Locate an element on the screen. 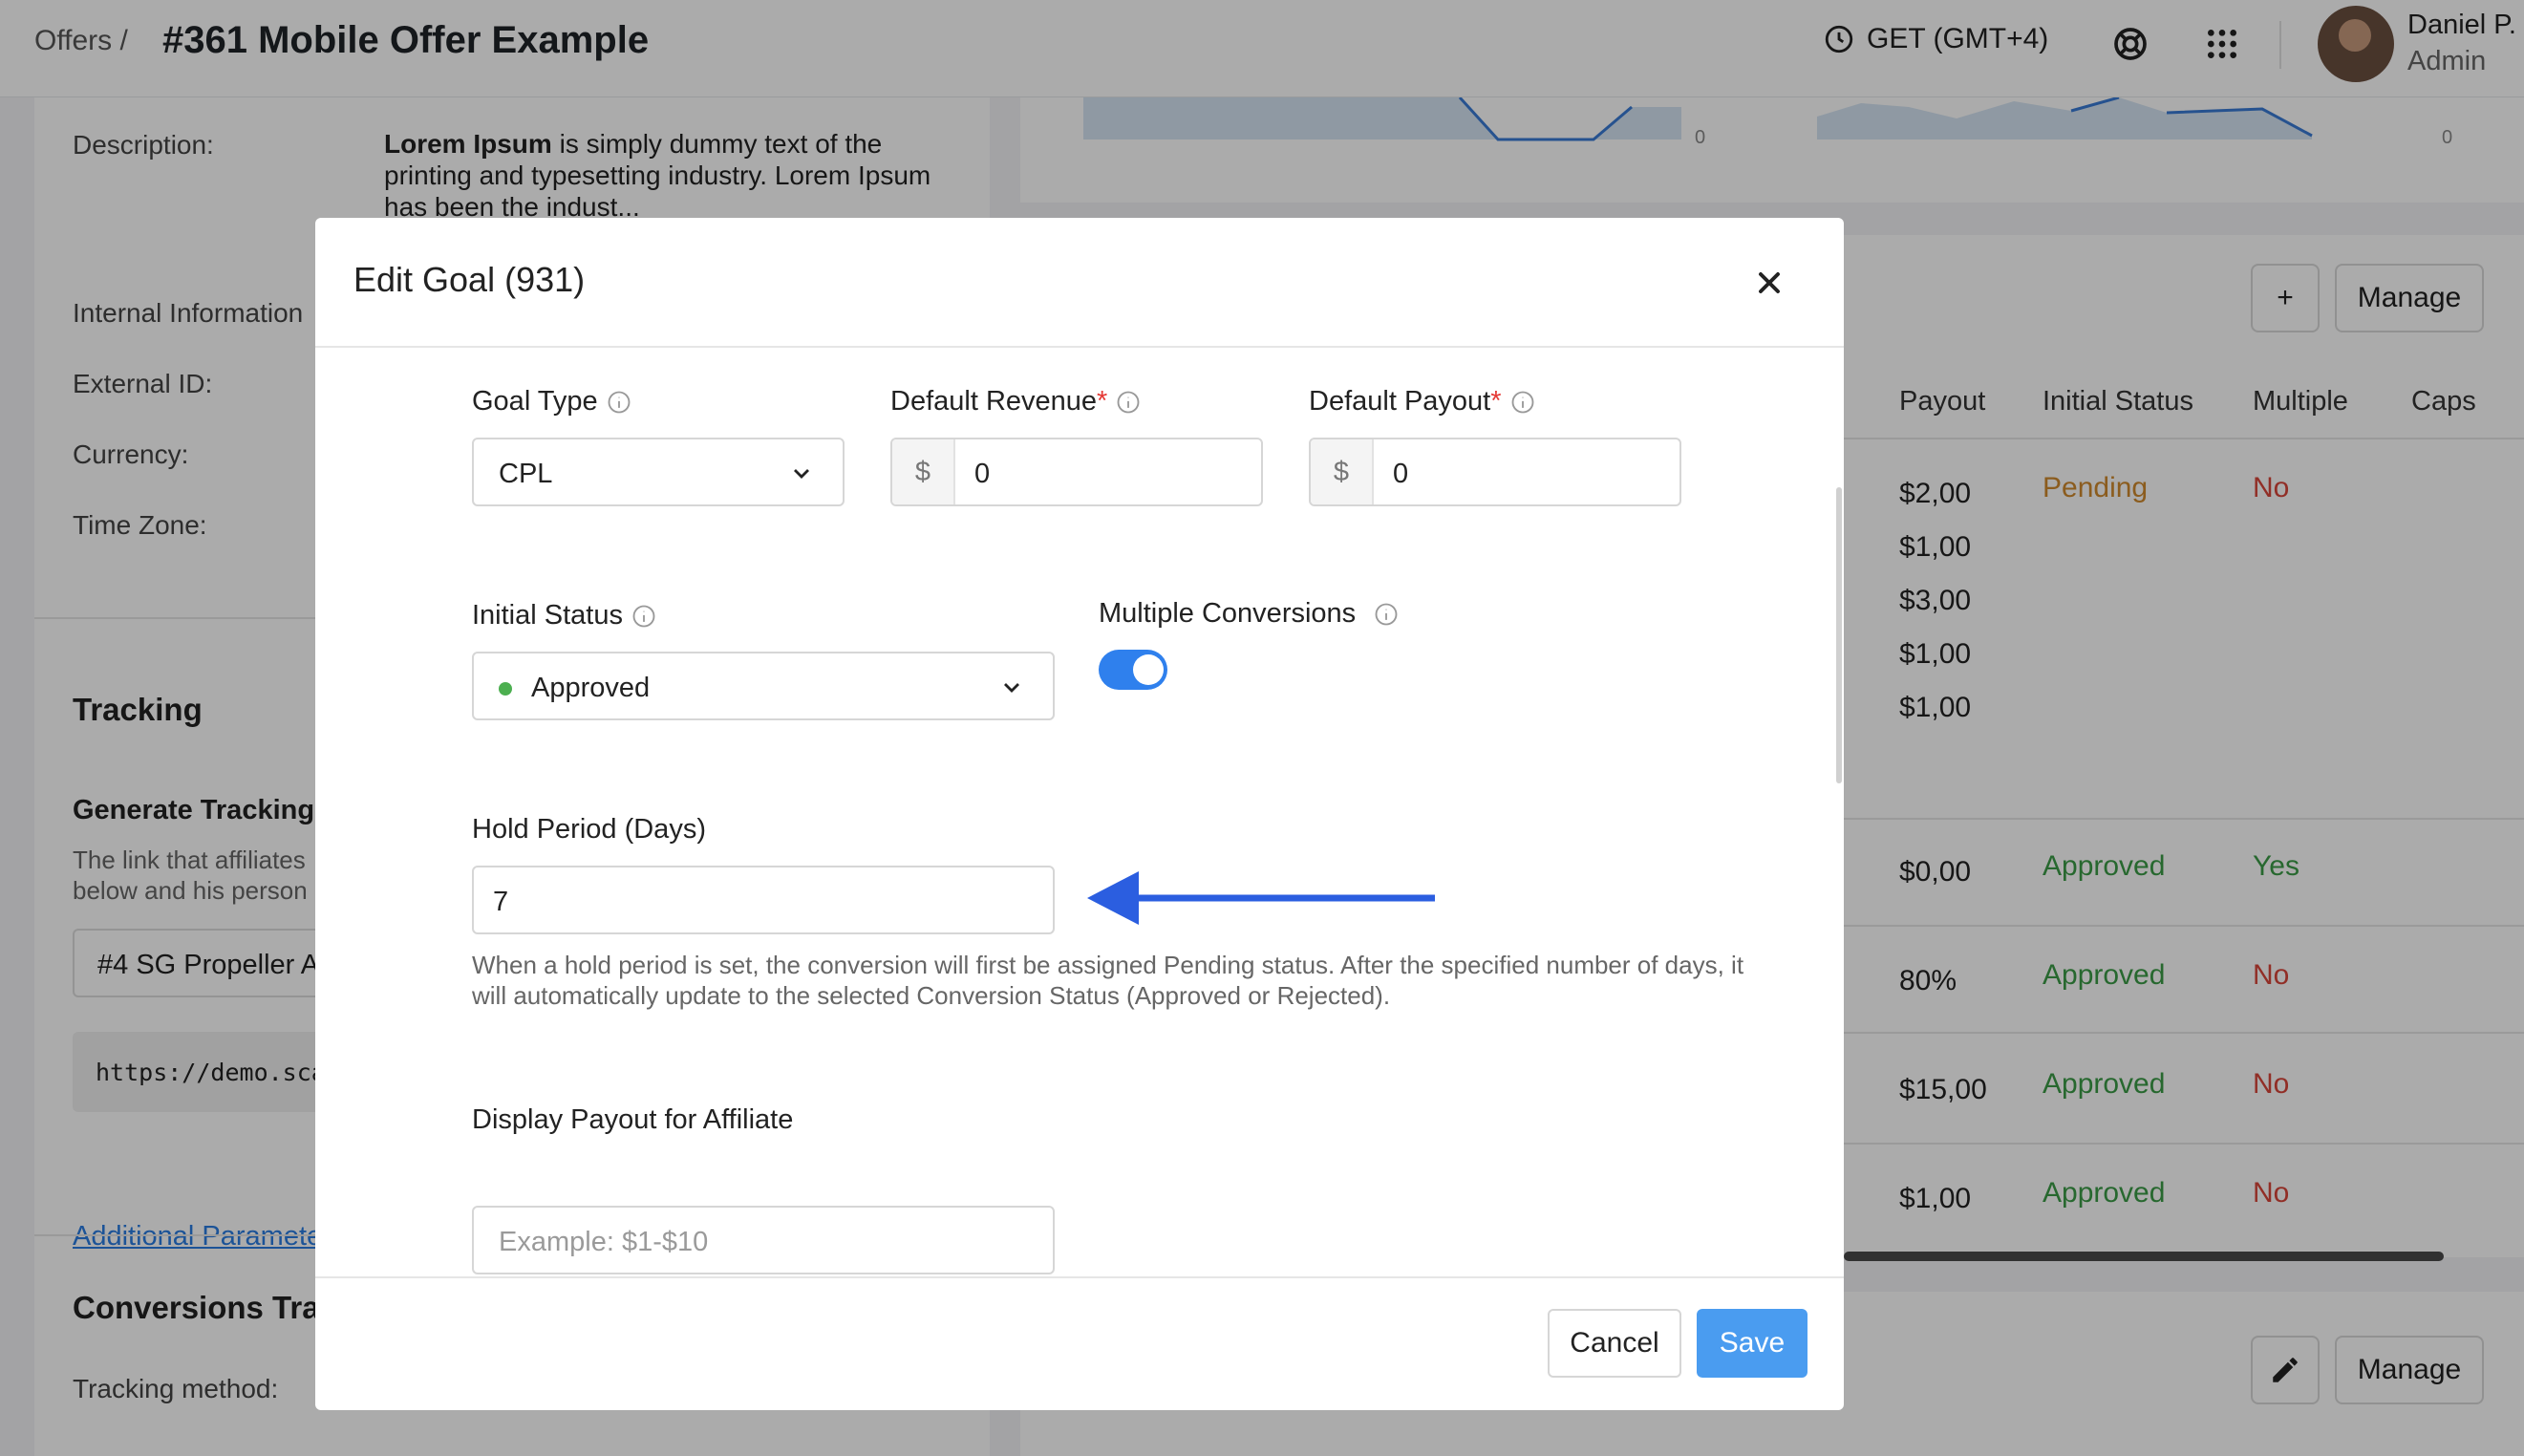 This screenshot has height=1456, width=2524. display-payout-input: Example: $1-$10 is located at coordinates (763, 1240).